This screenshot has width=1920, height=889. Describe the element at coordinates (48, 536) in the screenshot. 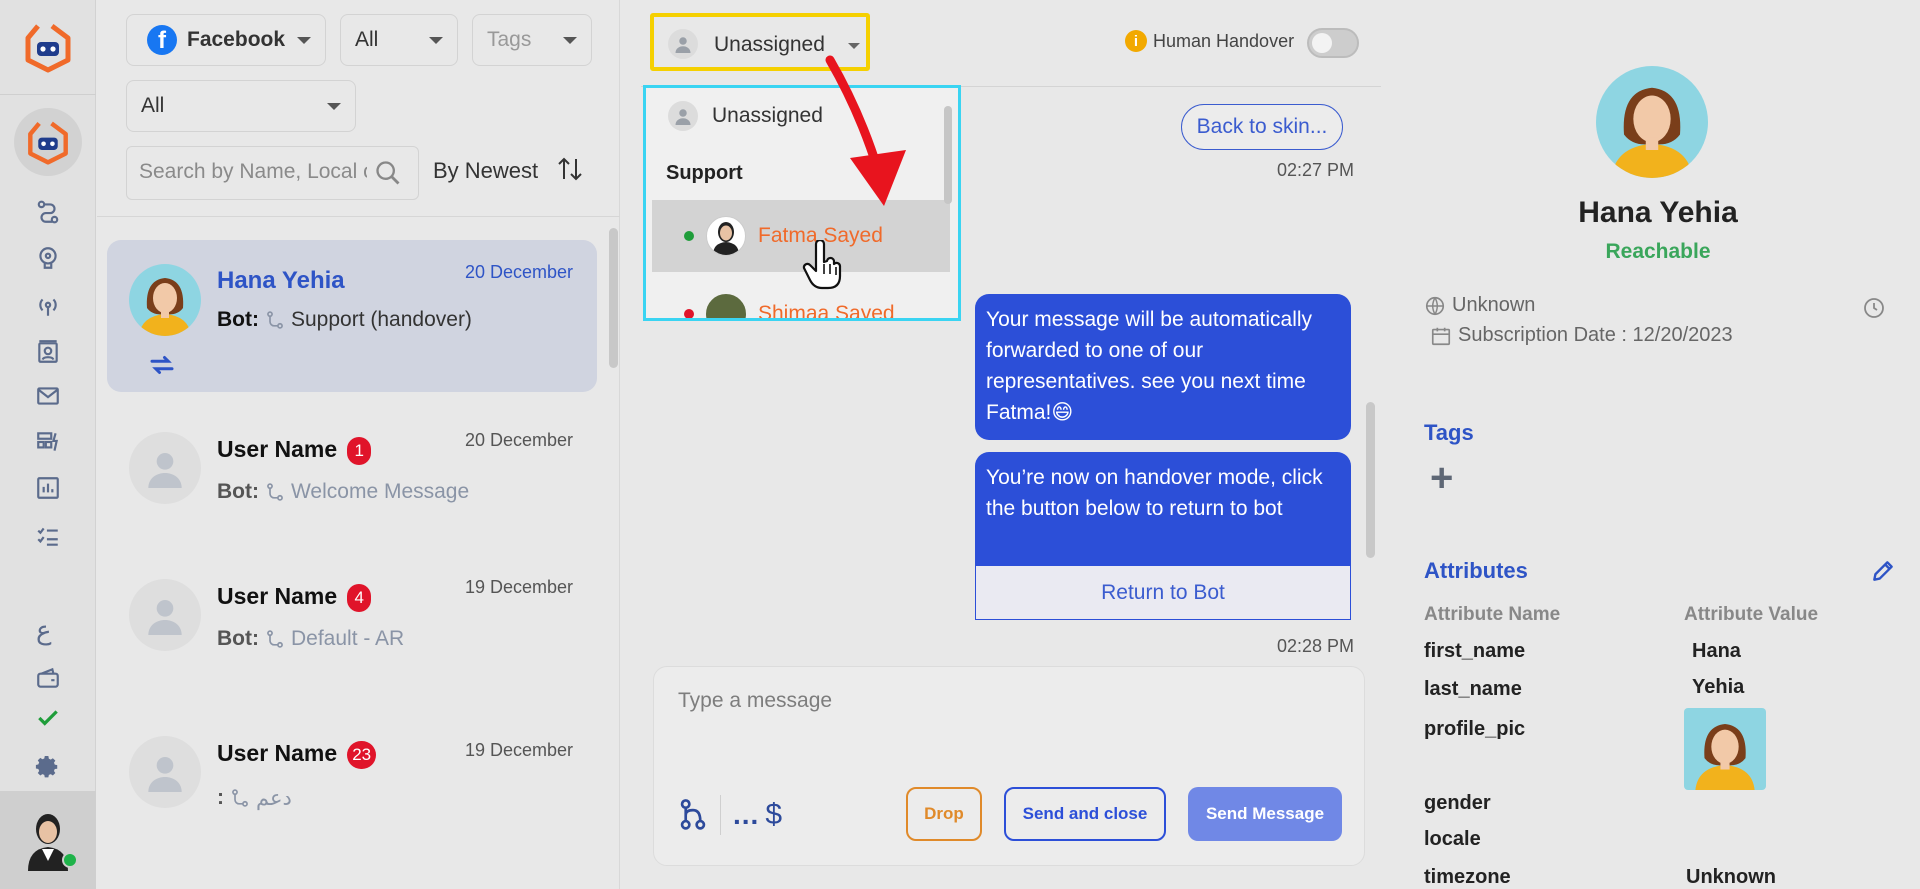

I see `tasks-icon` at that location.